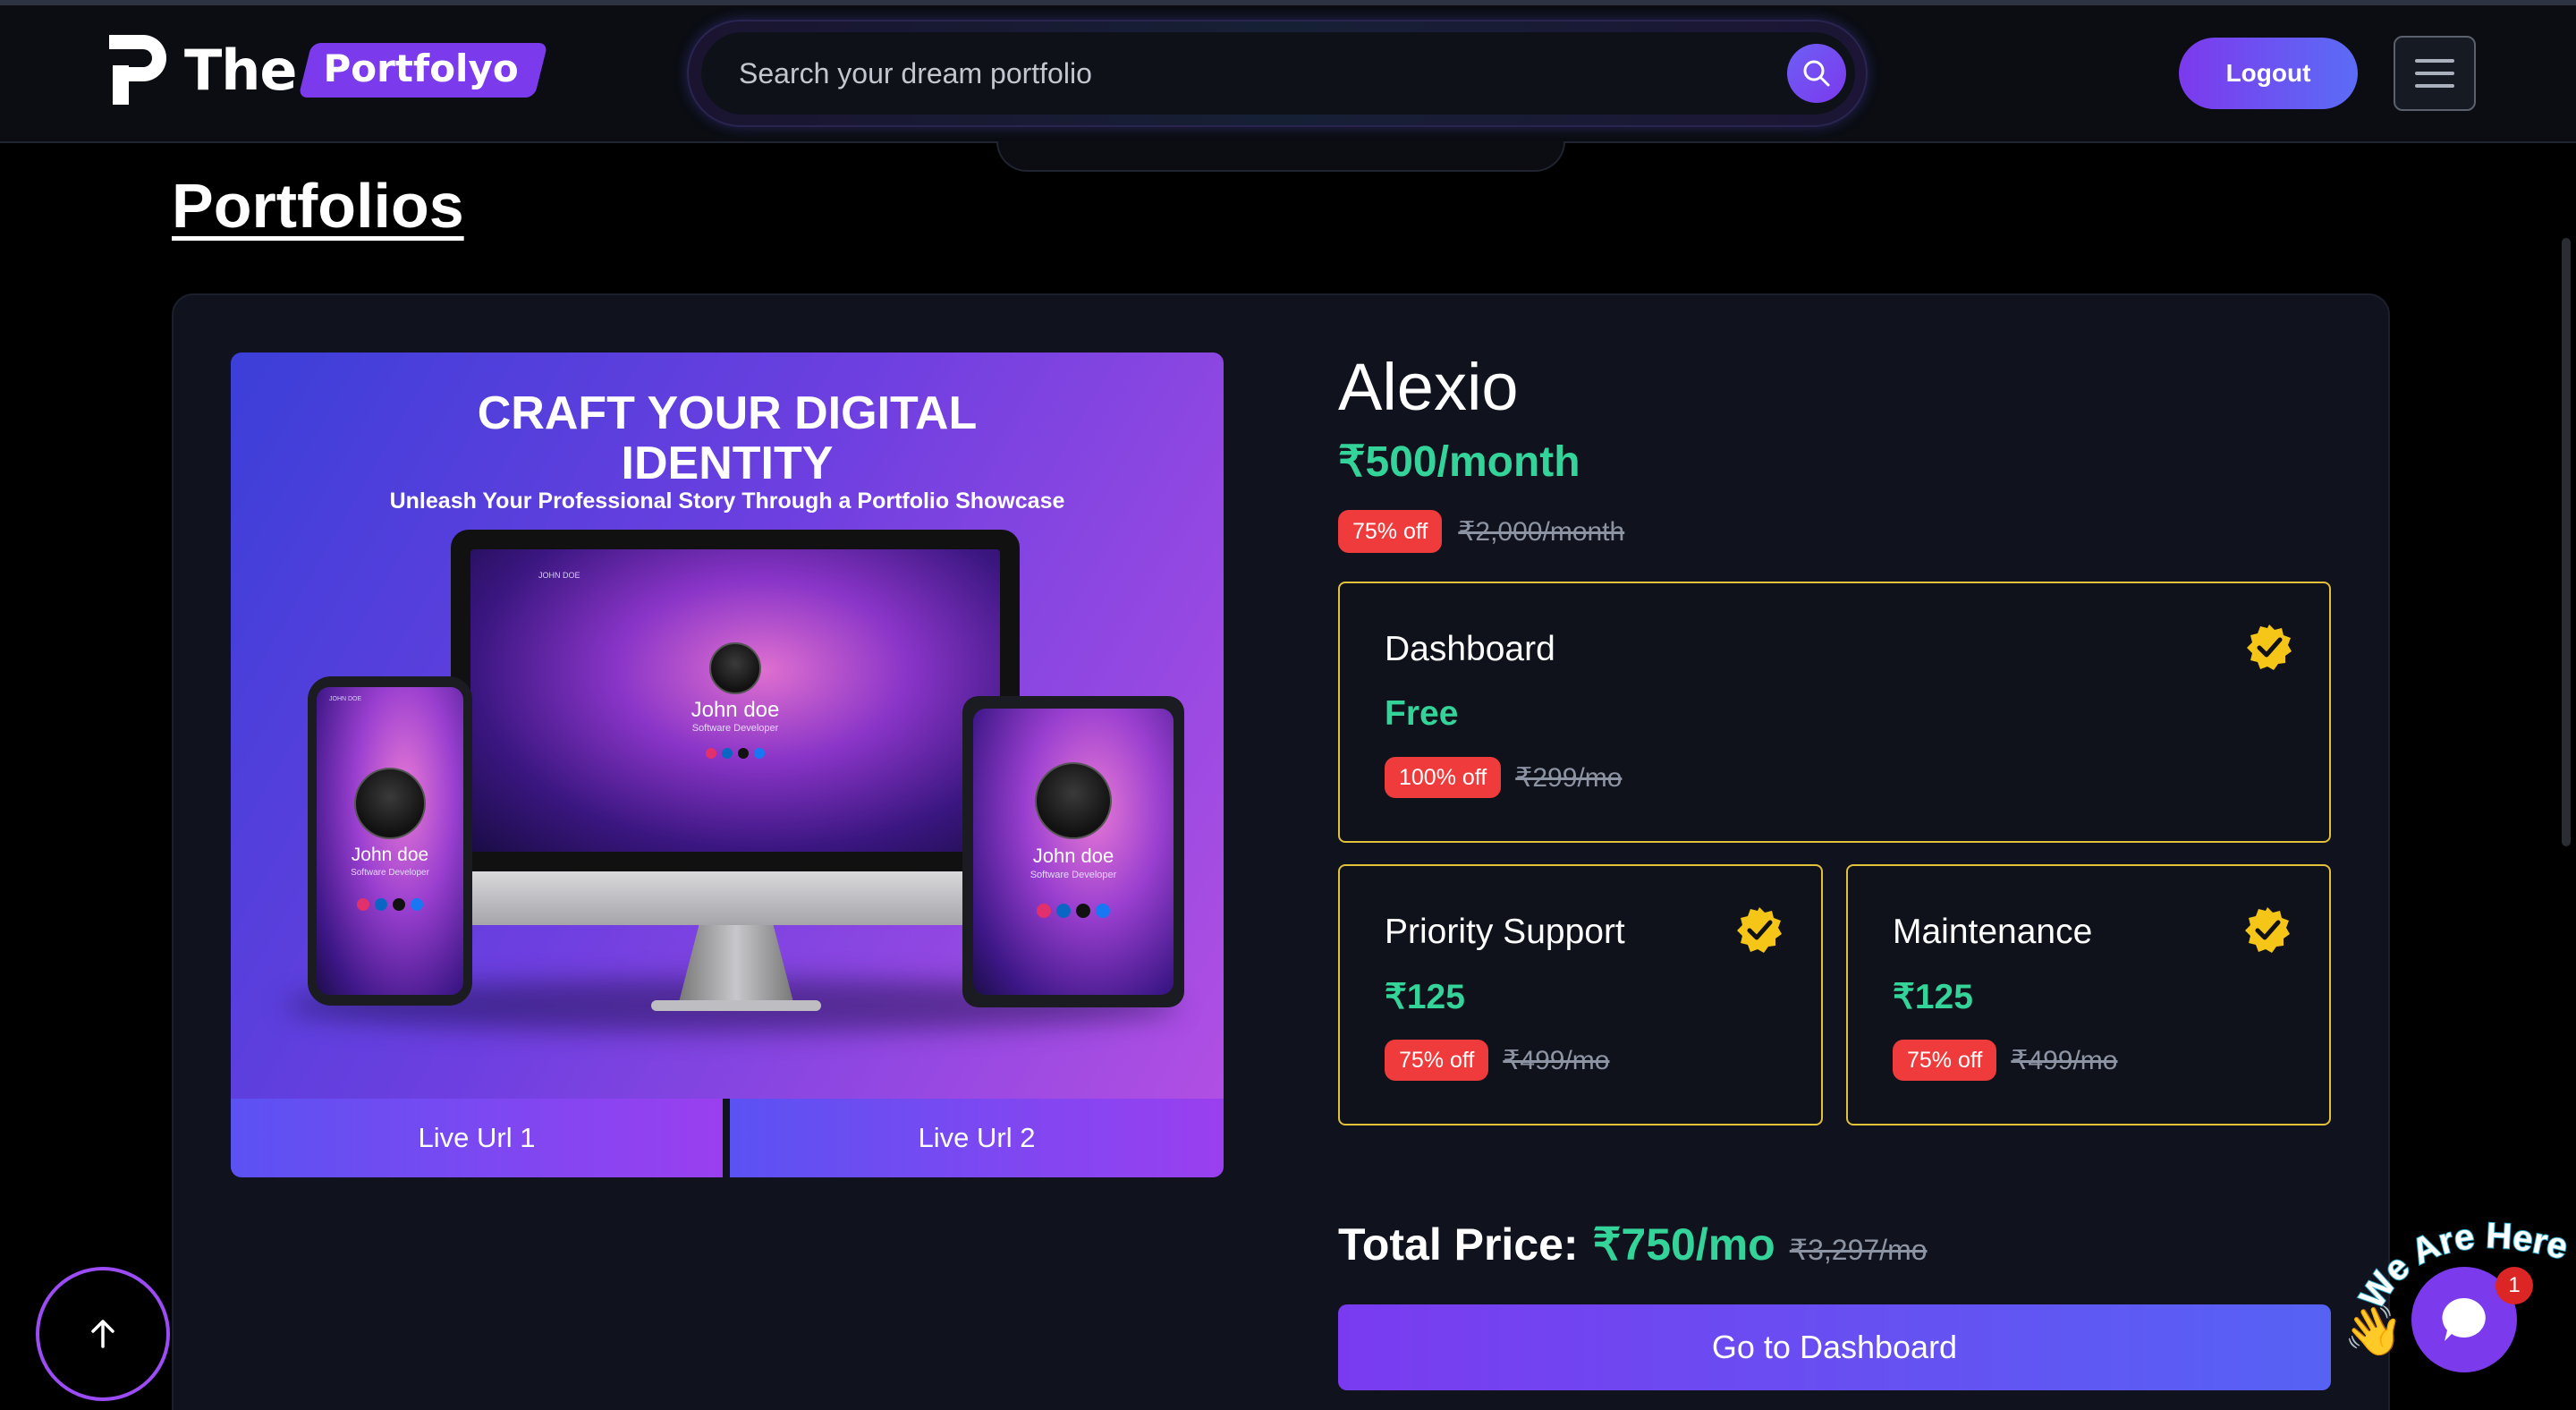 Image resolution: width=2576 pixels, height=1410 pixels. I want to click on monitor-mockup: JOHN DOE John doe Software Developer, so click(735, 701).